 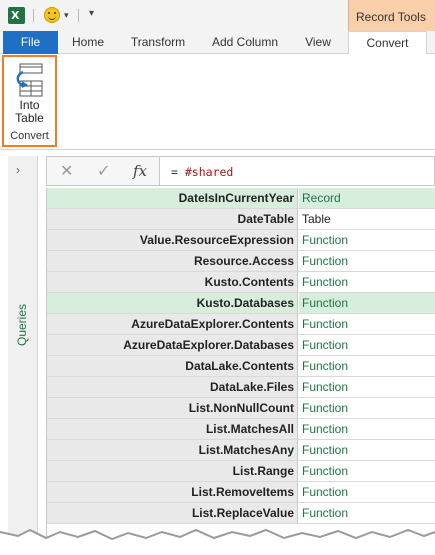 I want to click on row-name-cell: AzureDataExplorer.Databases, so click(x=172, y=345).